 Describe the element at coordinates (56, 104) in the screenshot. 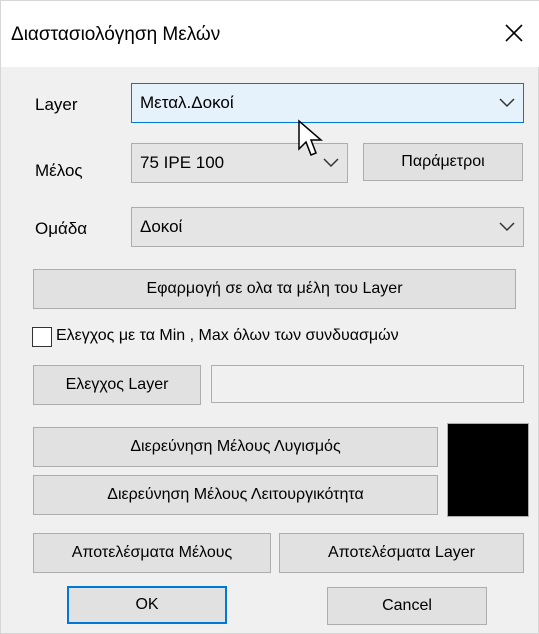

I see `layer-label: Layer` at that location.